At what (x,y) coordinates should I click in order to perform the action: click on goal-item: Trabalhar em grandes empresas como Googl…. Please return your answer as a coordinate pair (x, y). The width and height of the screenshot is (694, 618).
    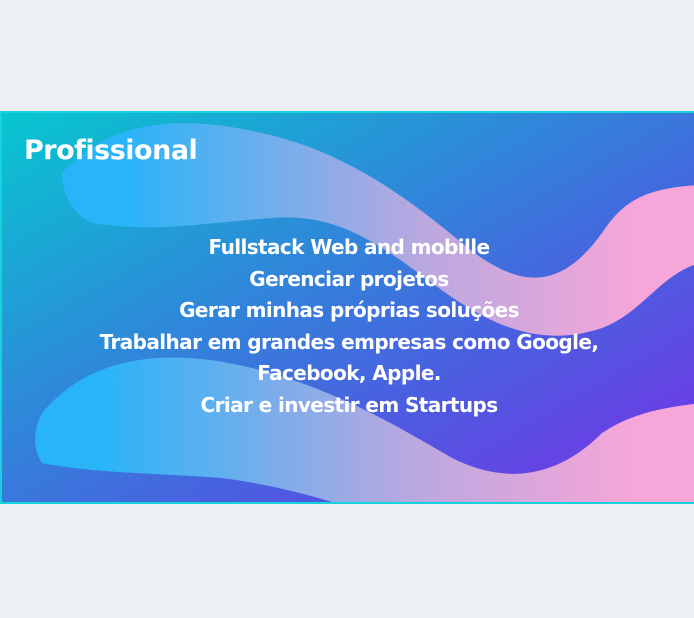
    Looking at the image, I should click on (349, 341).